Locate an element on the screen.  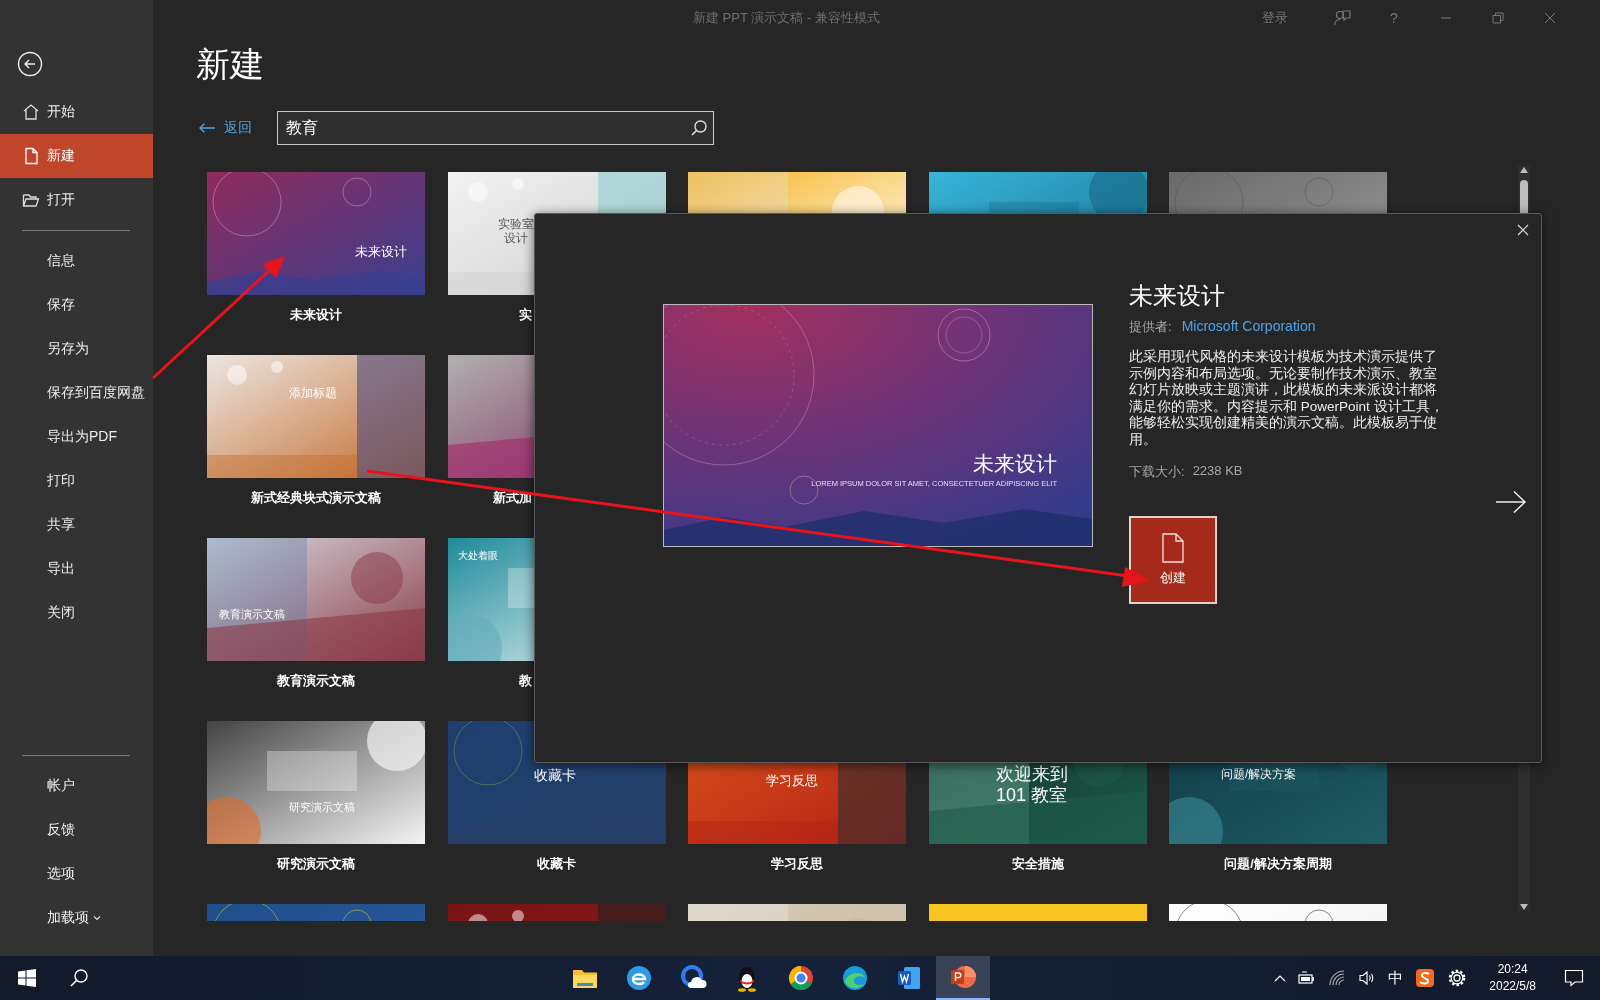
app-tray-icon is located at coordinates (1425, 978).